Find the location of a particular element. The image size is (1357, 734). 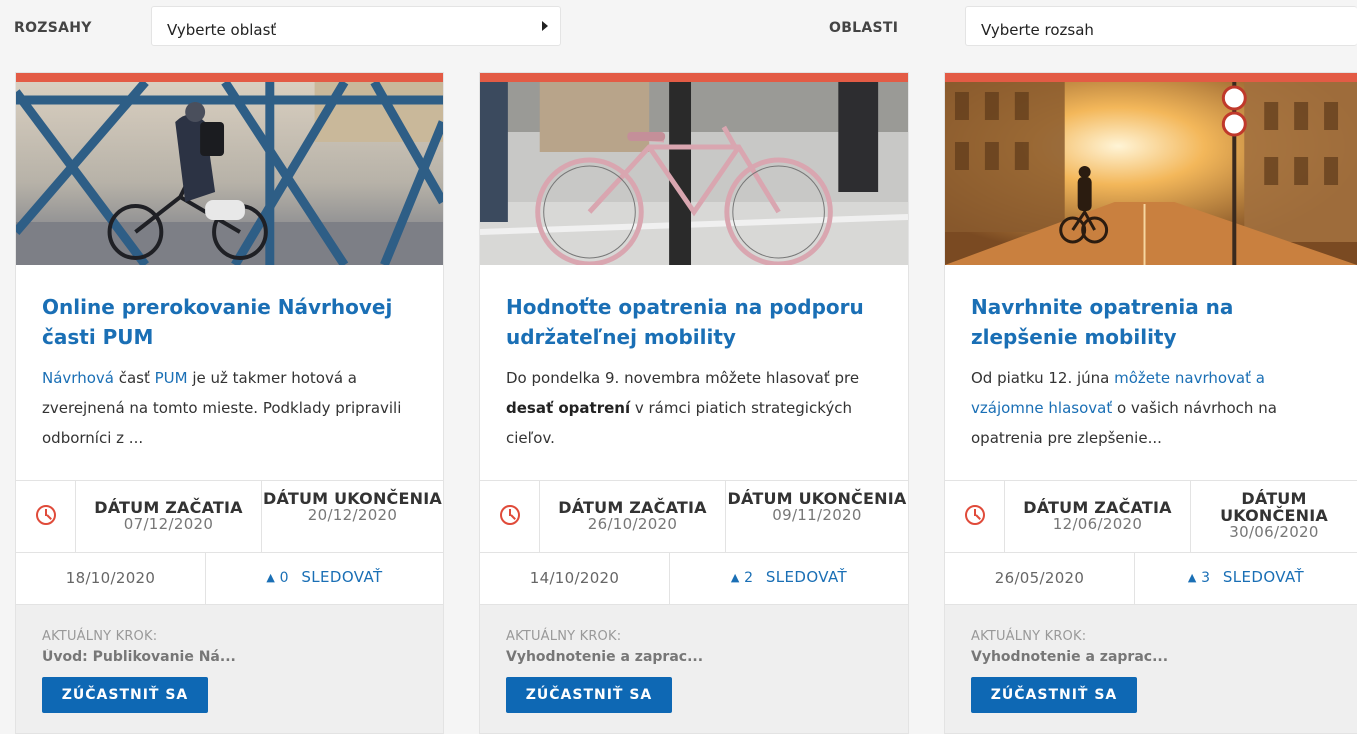

end-date-value: 09/11/2020 is located at coordinates (817, 515).